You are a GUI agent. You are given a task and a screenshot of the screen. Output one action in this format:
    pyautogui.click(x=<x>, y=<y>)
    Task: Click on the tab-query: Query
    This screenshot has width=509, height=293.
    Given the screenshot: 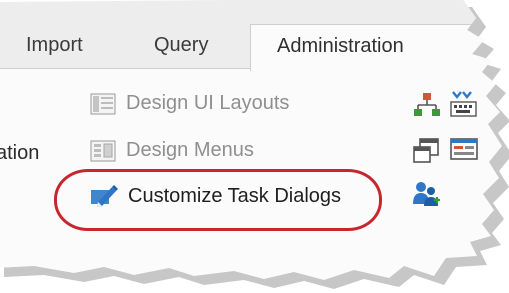 What is the action you would take?
    pyautogui.click(x=181, y=45)
    